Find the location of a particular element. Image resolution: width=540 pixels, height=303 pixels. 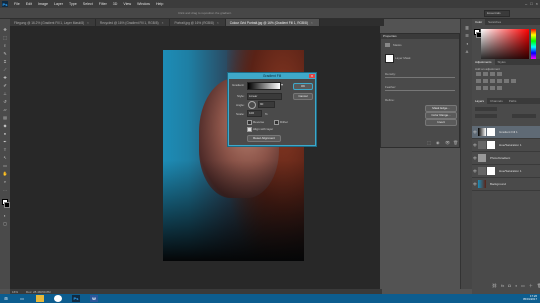

menu-window: Window is located at coordinates (143, 4).